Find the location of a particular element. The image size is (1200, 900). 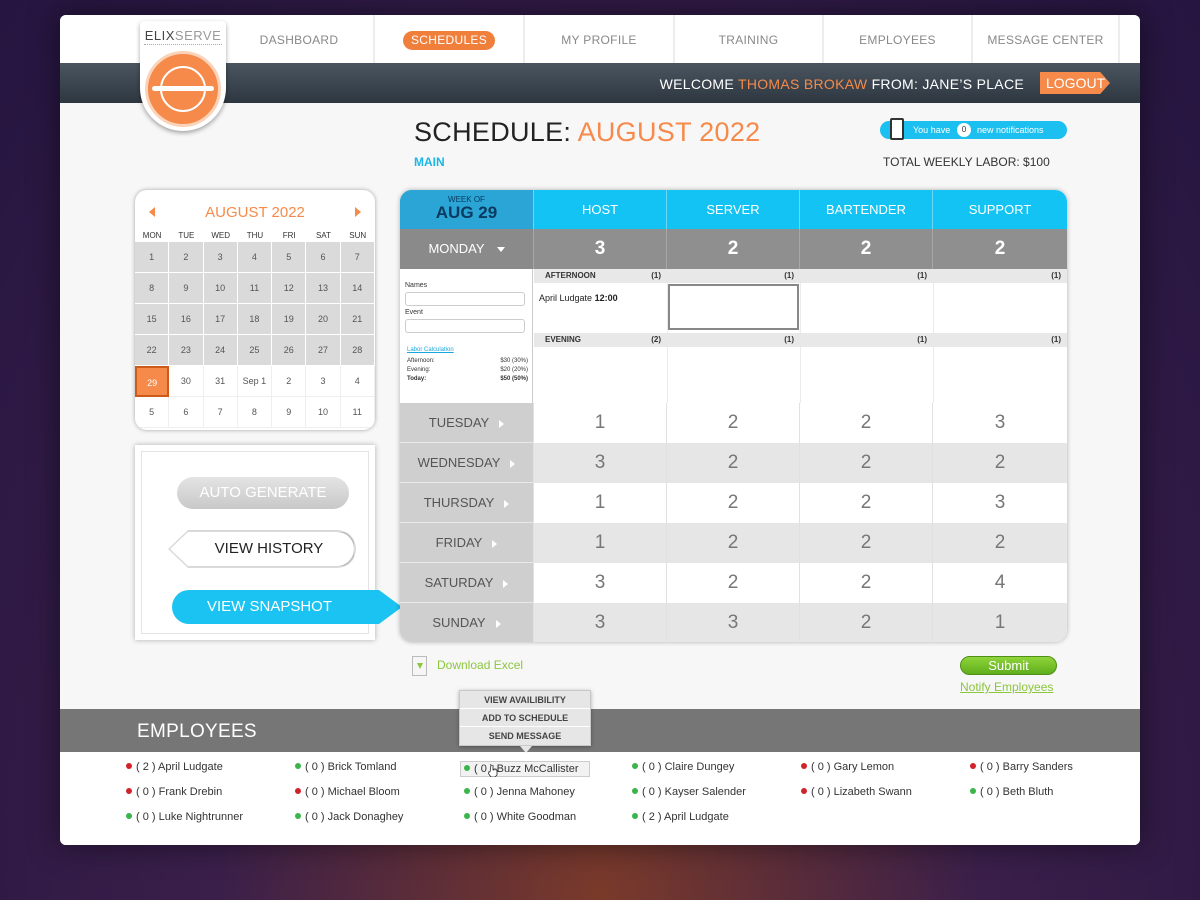

calendar-day: 20 is located at coordinates (323, 319).